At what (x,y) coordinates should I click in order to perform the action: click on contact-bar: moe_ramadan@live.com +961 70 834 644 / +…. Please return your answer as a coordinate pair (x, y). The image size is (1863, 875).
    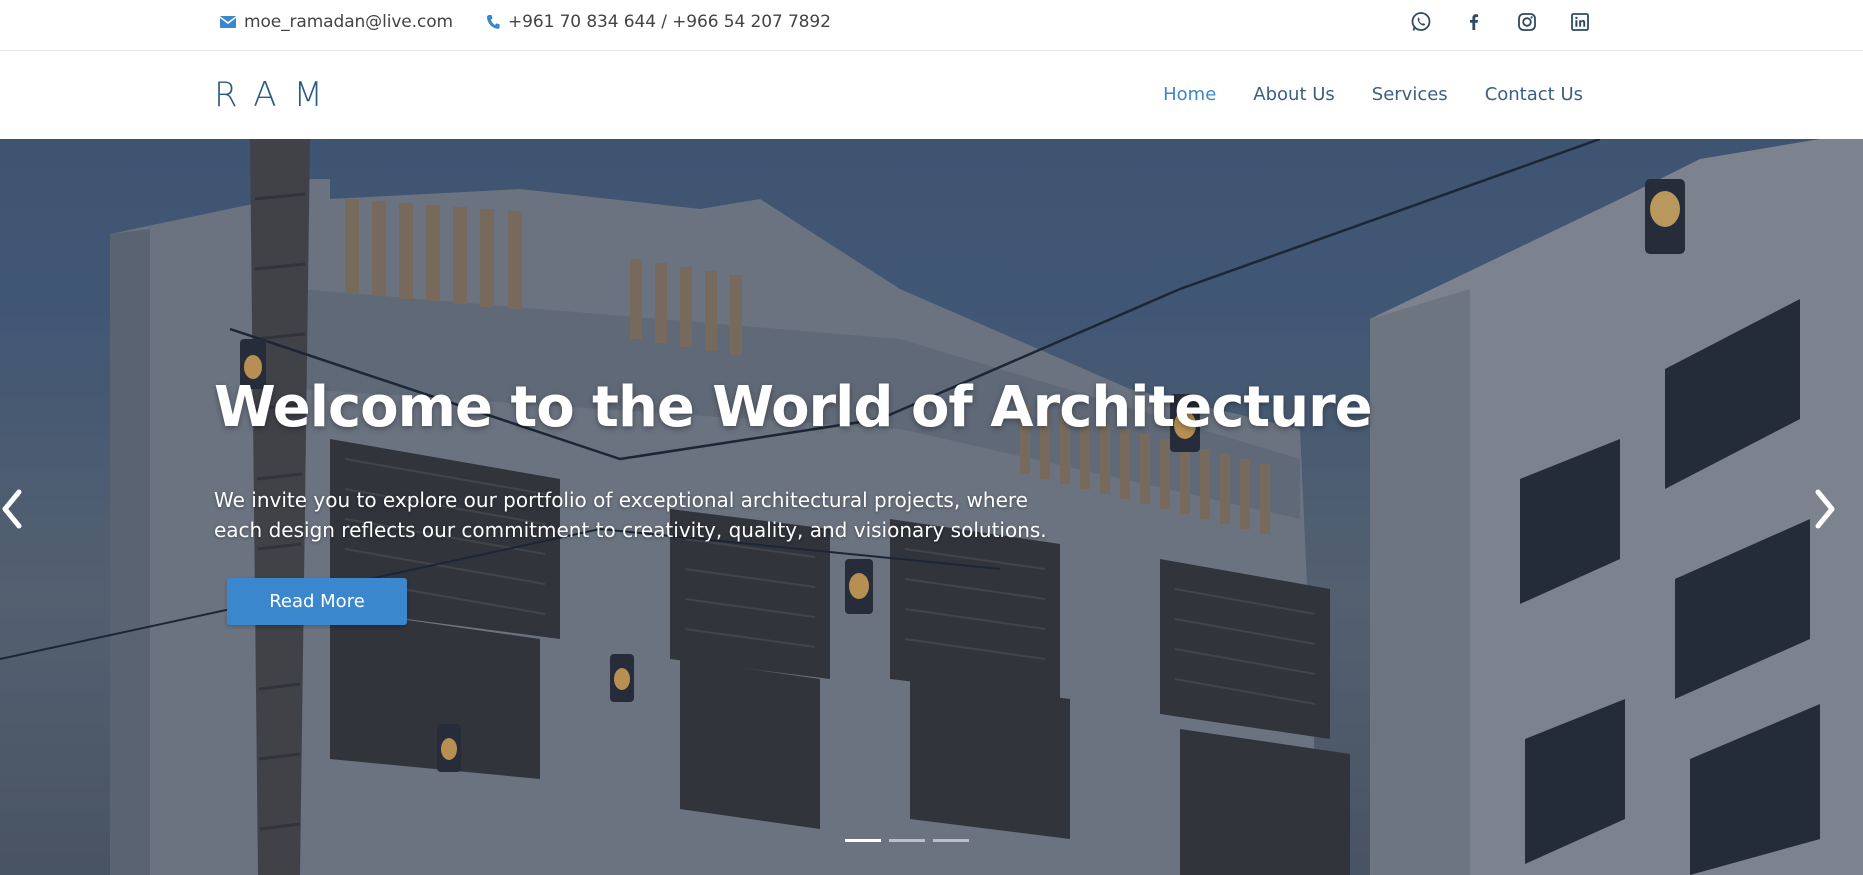
    Looking at the image, I should click on (931, 25).